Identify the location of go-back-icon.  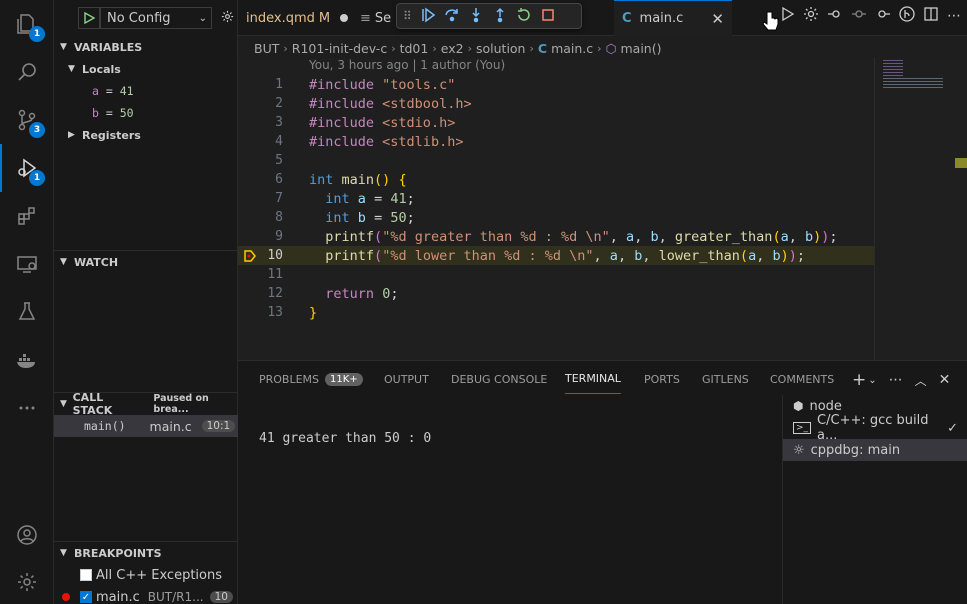
(835, 15).